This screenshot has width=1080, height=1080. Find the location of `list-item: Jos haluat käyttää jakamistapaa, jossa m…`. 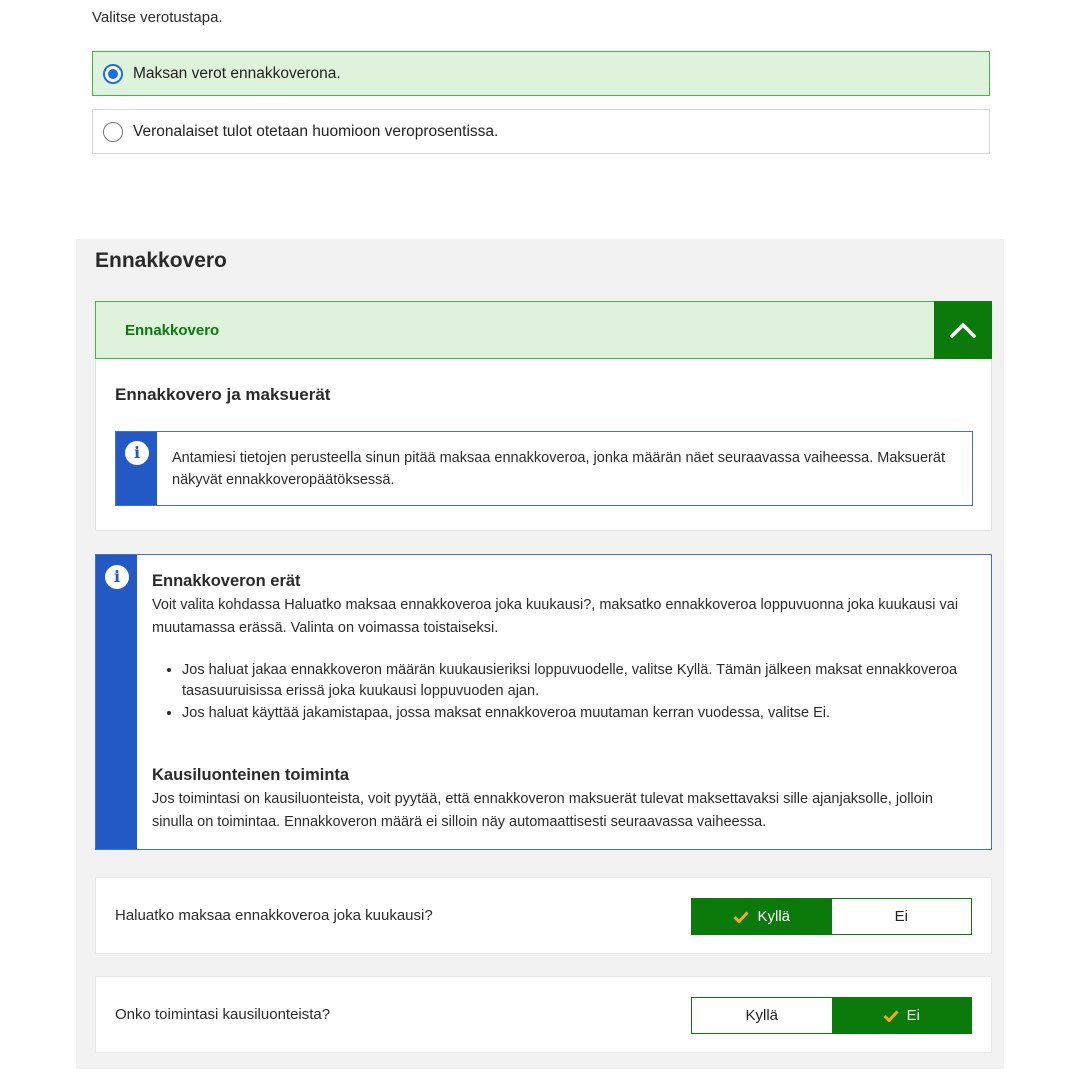

list-item: Jos haluat käyttää jakamistapaa, jossa m… is located at coordinates (574, 713).